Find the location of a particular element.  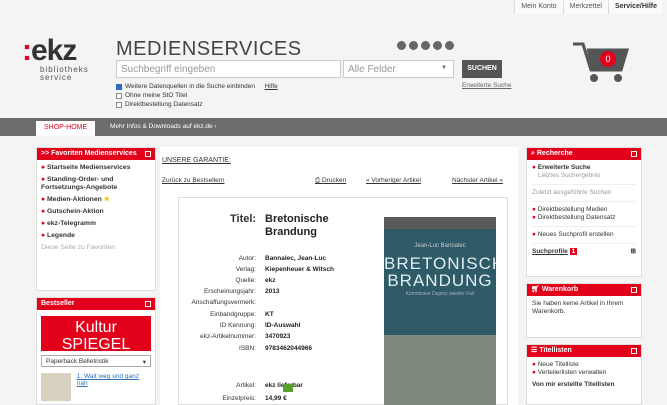

favorite-item: ● Medien-Aktionen ★ is located at coordinates (96, 200).